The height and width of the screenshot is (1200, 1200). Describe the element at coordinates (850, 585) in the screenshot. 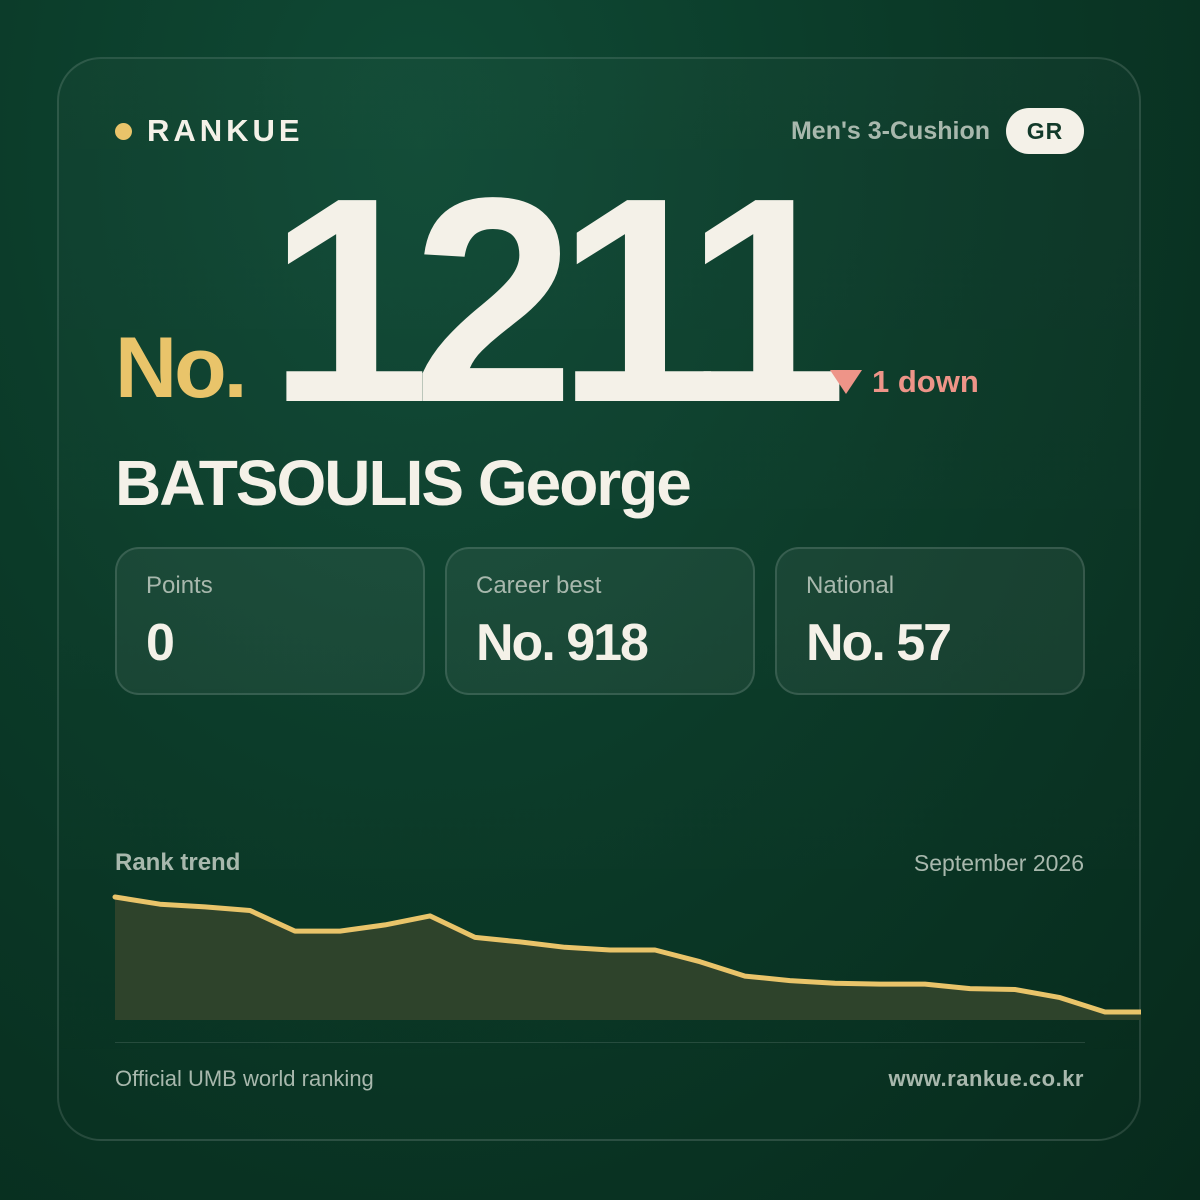

I see `stat-label: National` at that location.